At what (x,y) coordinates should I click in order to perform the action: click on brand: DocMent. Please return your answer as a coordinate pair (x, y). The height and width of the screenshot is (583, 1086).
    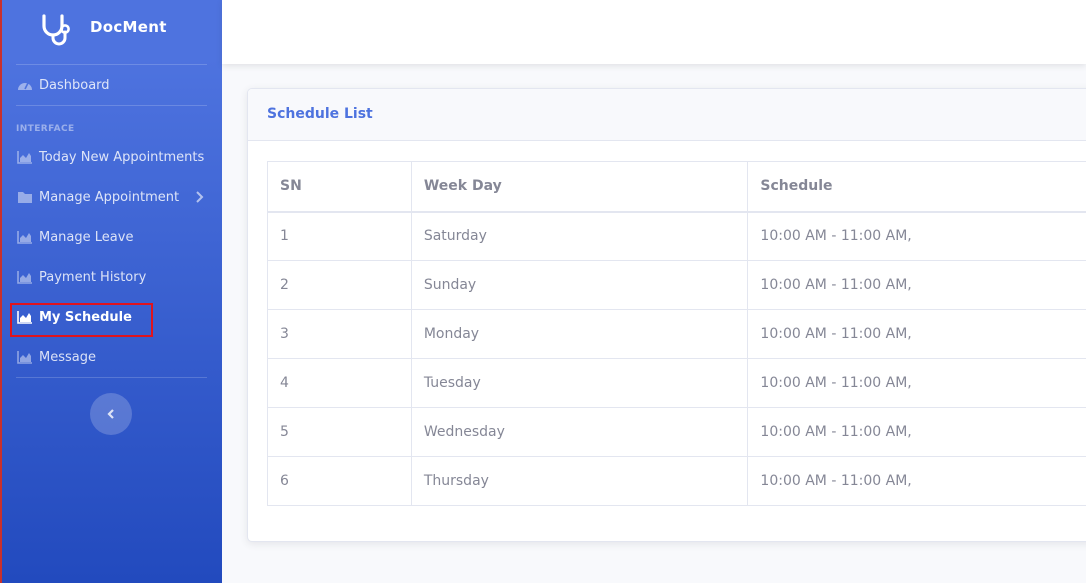
    Looking at the image, I should click on (112, 32).